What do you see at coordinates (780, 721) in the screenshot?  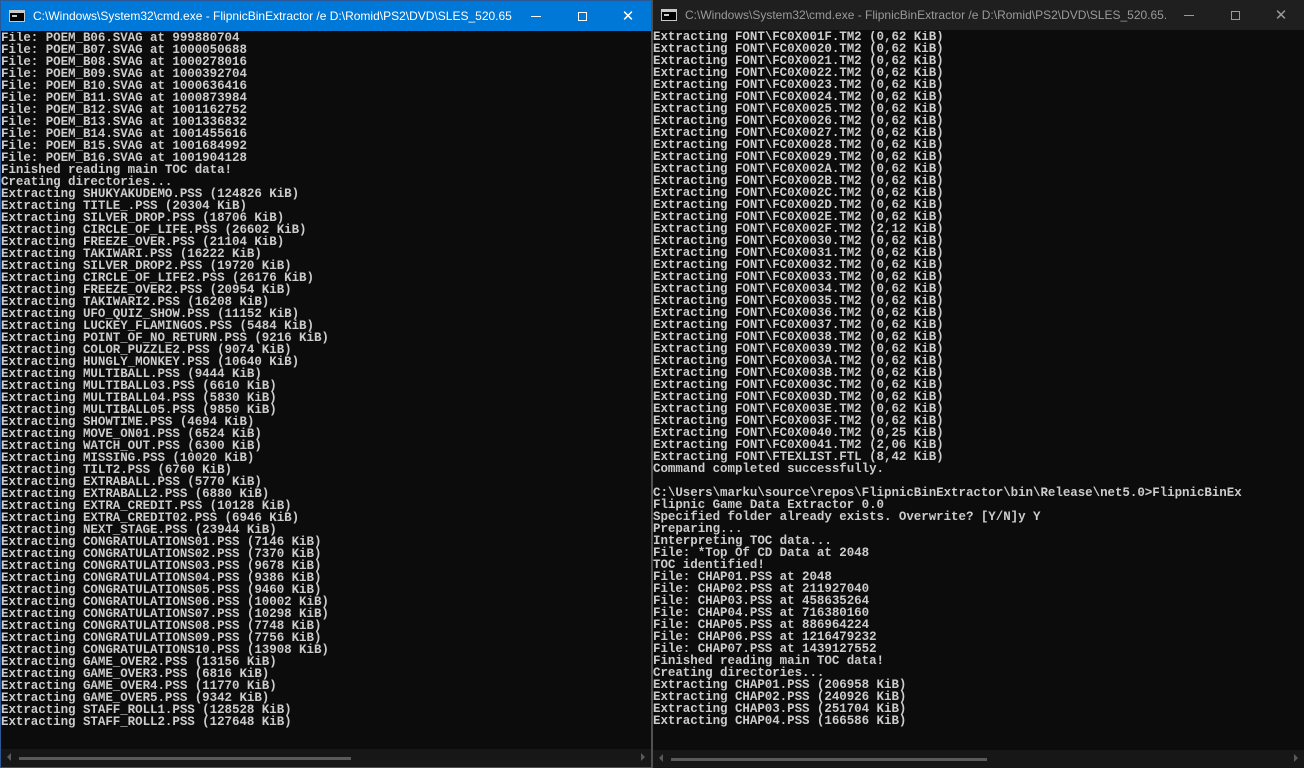 I see `console-line: Extracting CHAP04.PSS (166586 KiB)` at bounding box center [780, 721].